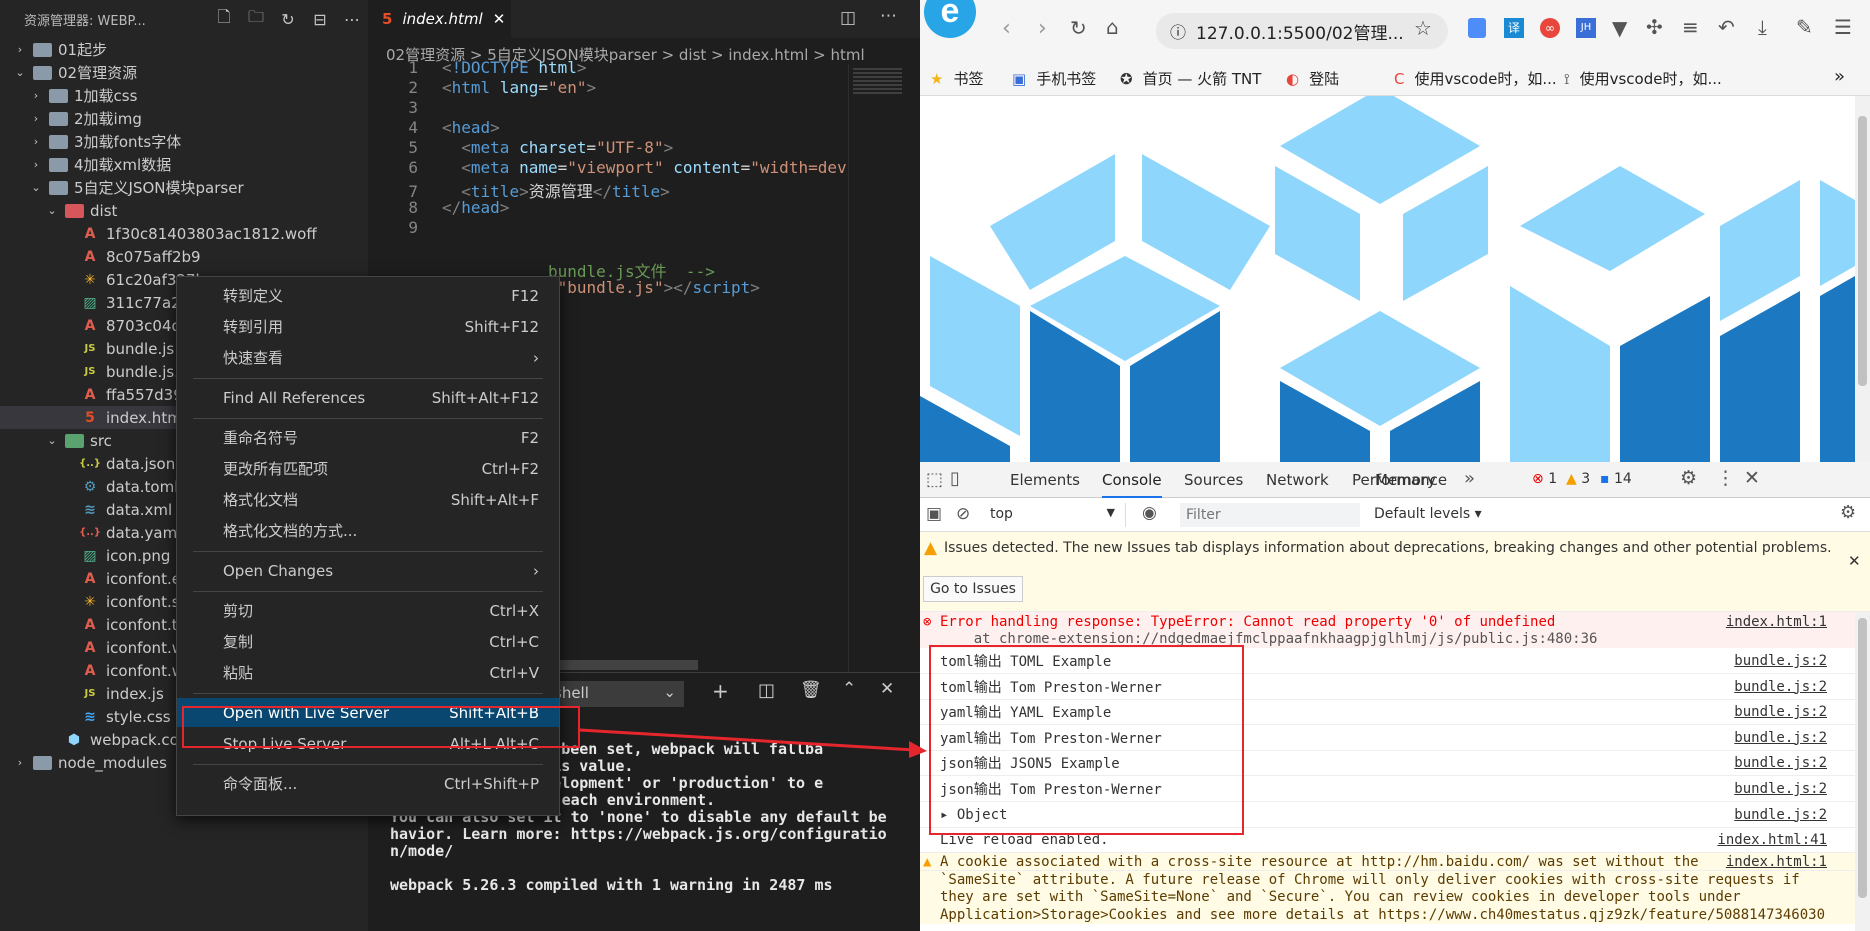 This screenshot has height=931, width=1870. Describe the element at coordinates (619, 694) in the screenshot. I see `terminal-shell-select: shell ⌄` at that location.